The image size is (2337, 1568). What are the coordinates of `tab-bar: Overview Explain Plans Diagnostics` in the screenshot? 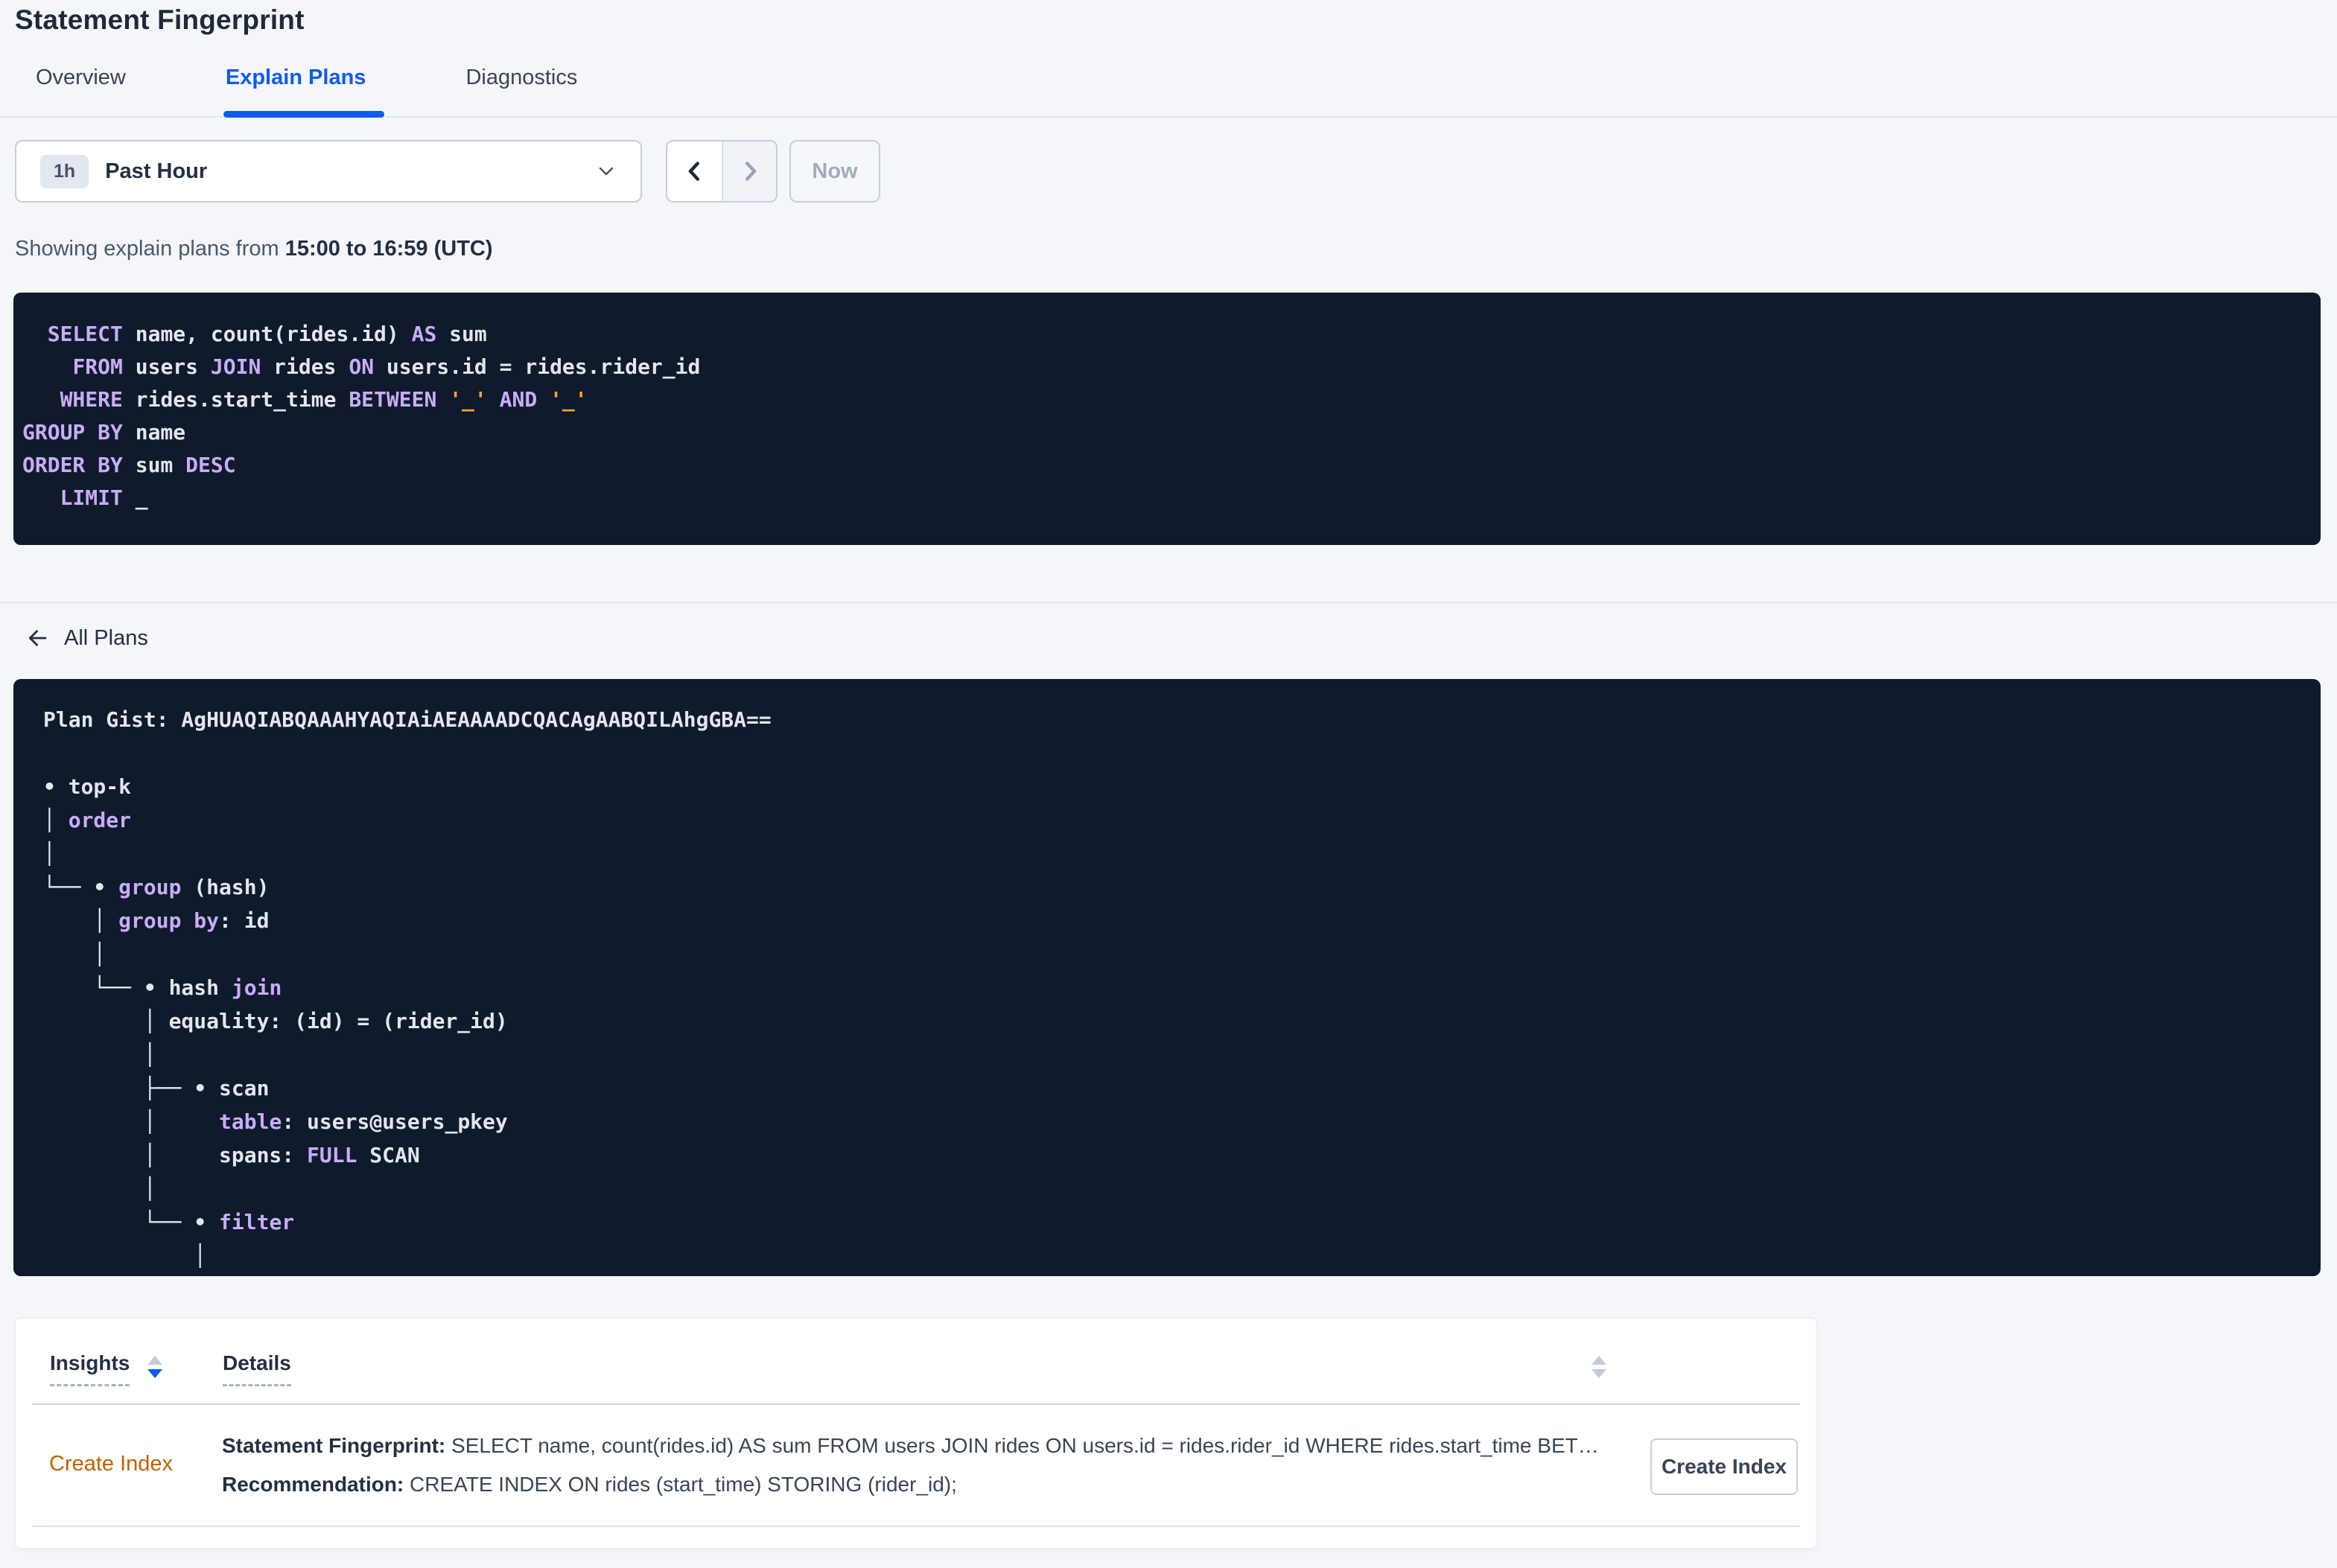 It's located at (307, 78).